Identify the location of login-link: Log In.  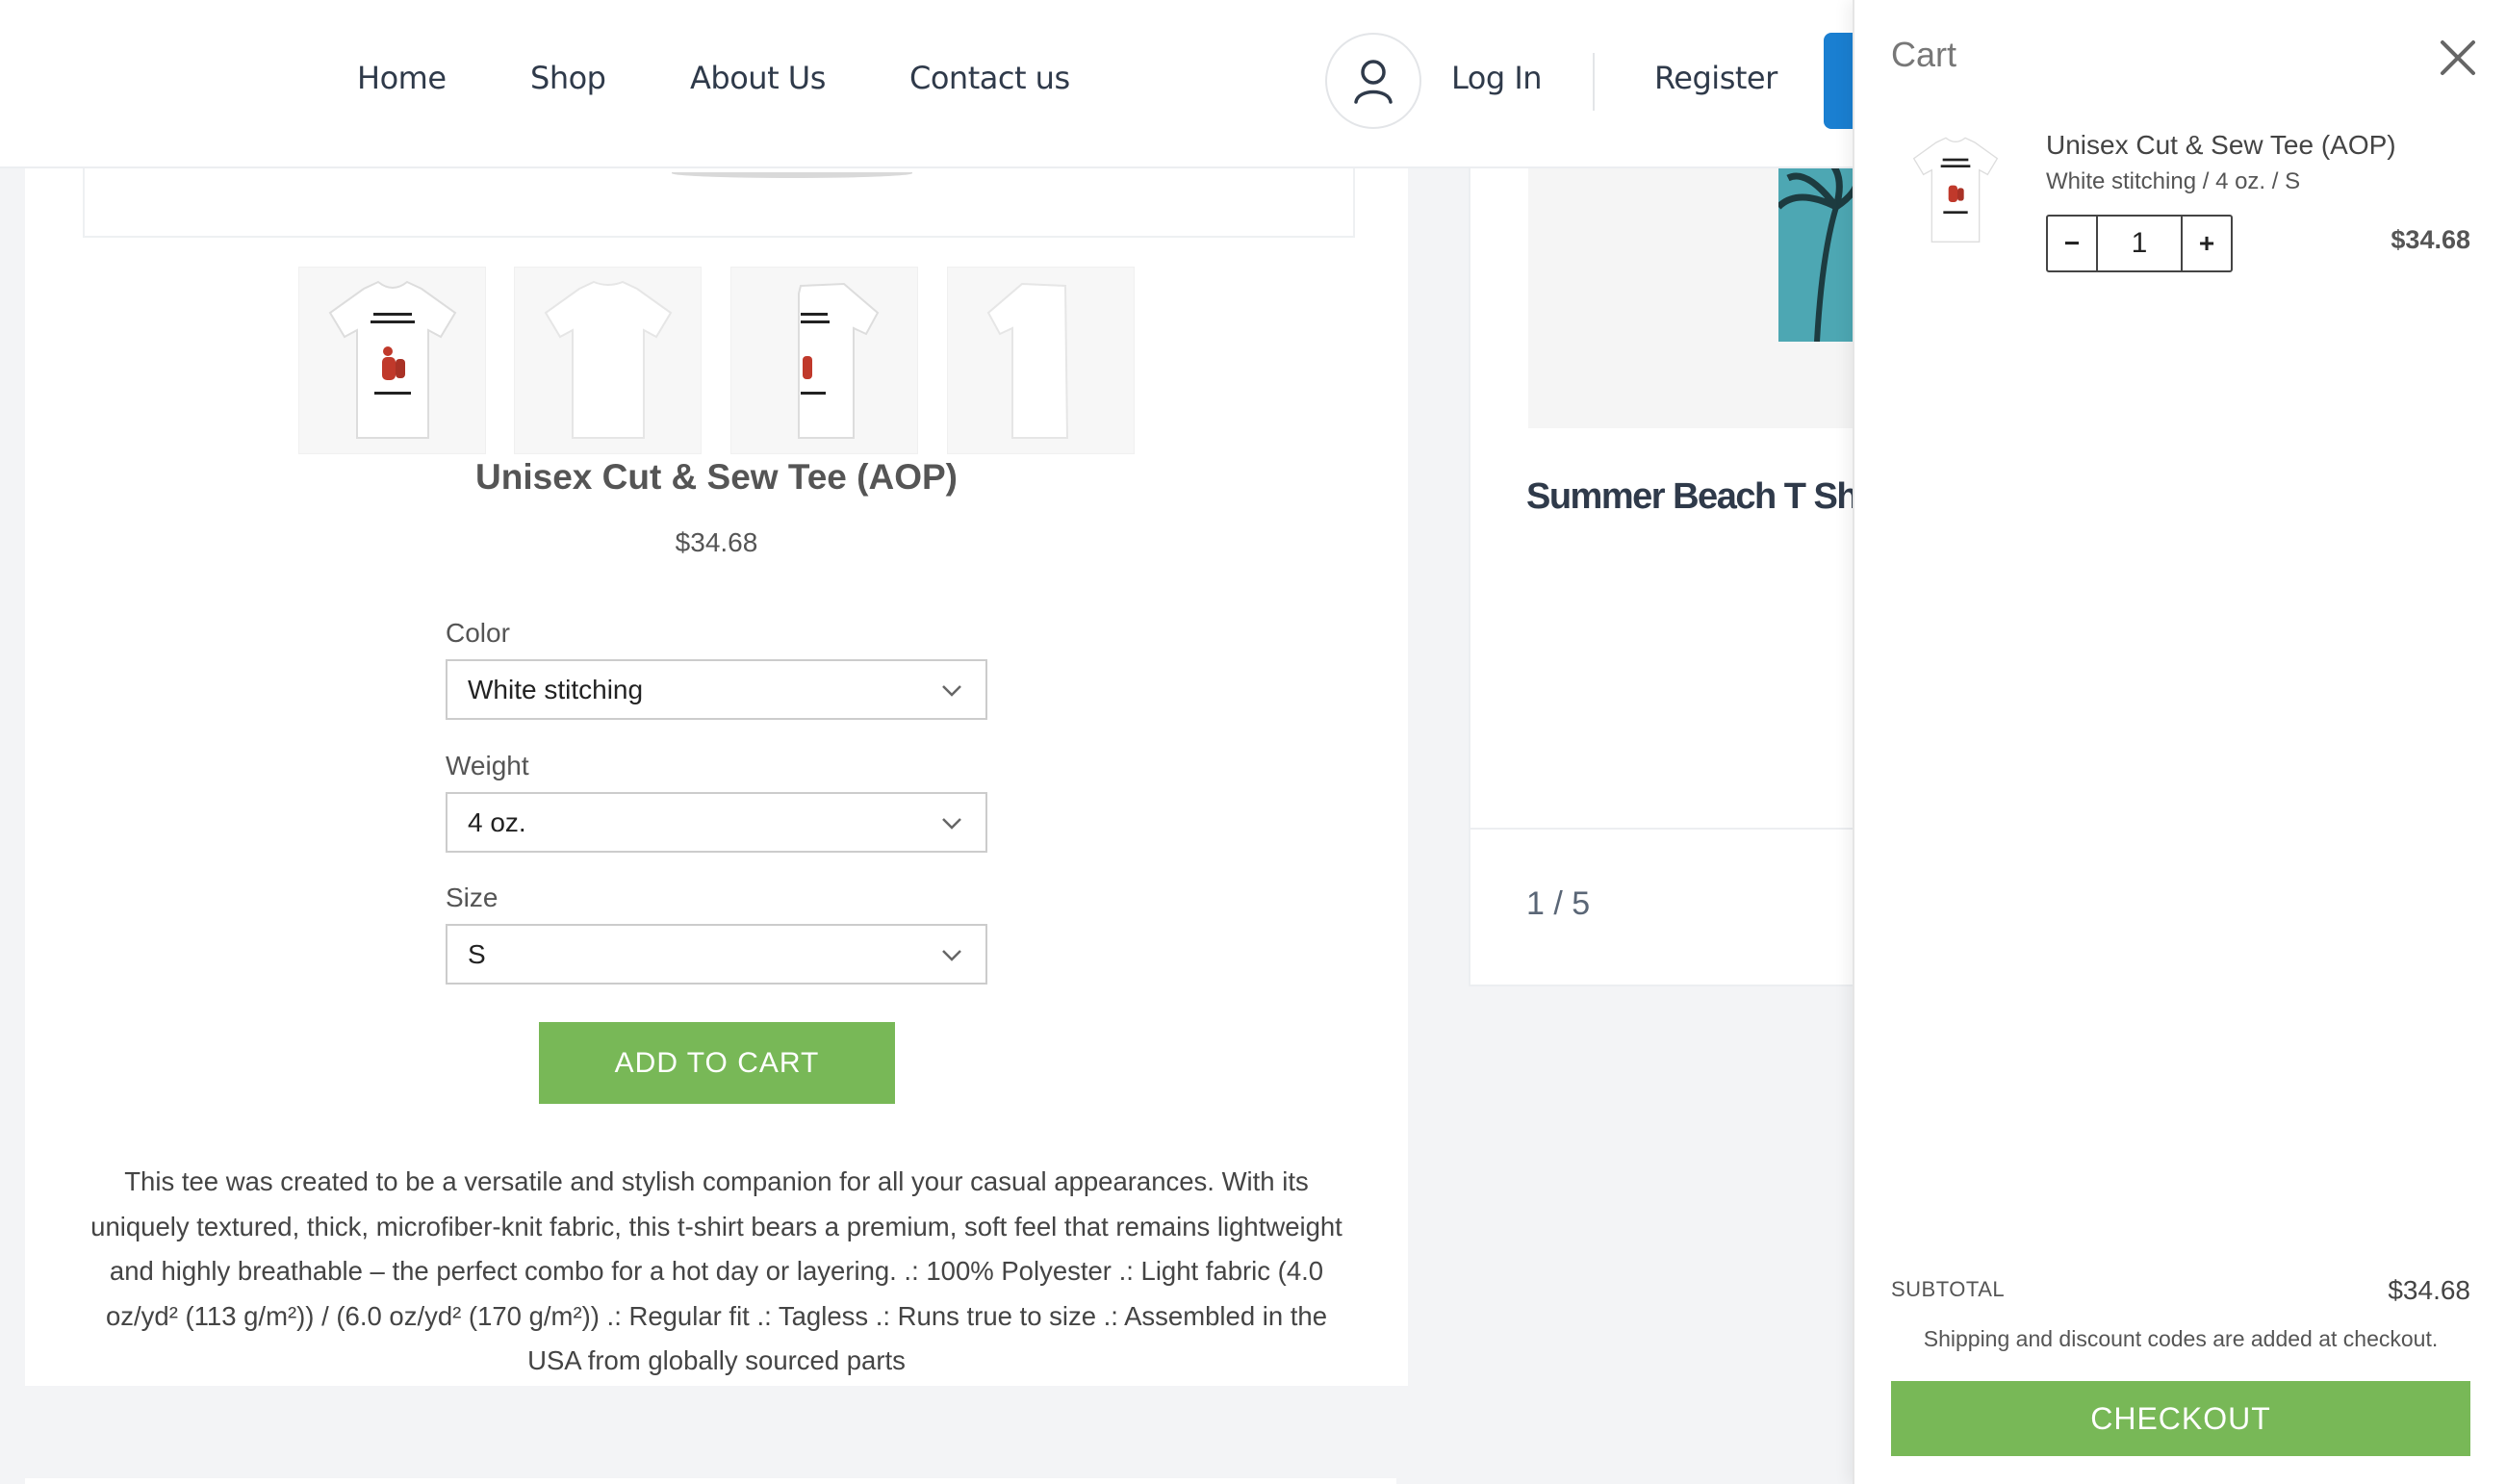
(1497, 78).